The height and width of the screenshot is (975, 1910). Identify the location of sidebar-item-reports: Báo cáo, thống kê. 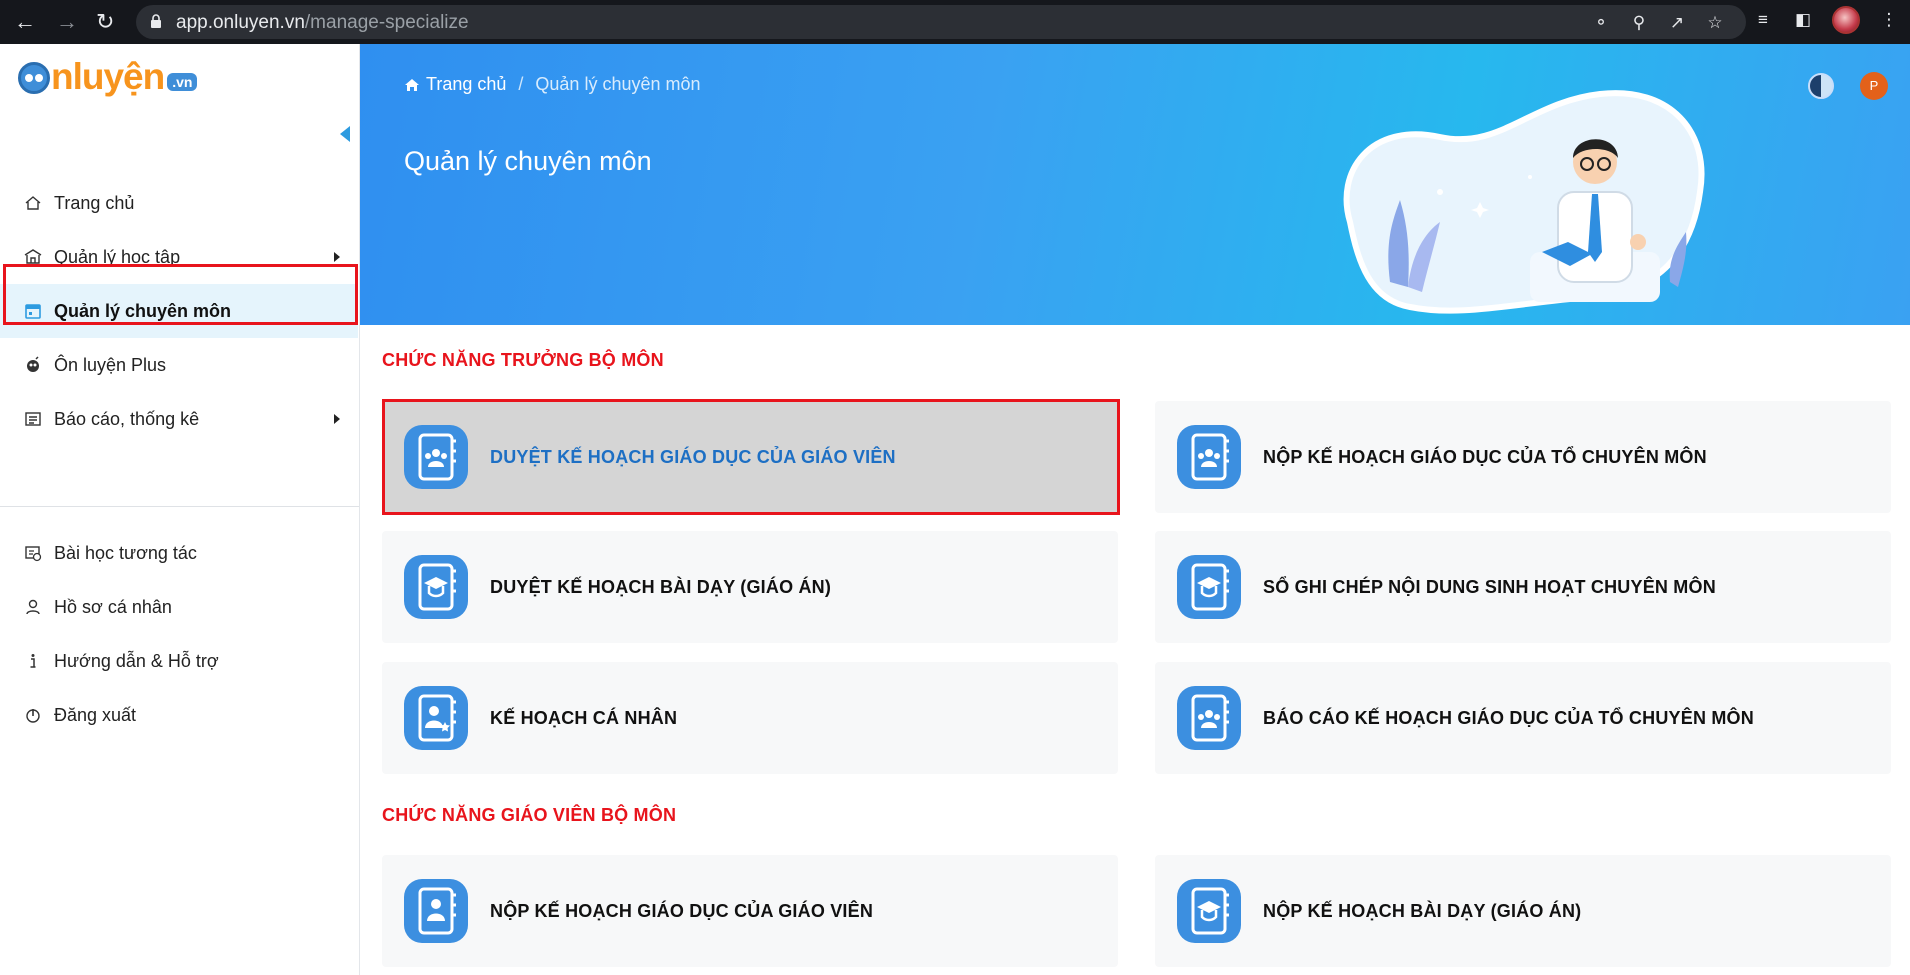
(179, 419).